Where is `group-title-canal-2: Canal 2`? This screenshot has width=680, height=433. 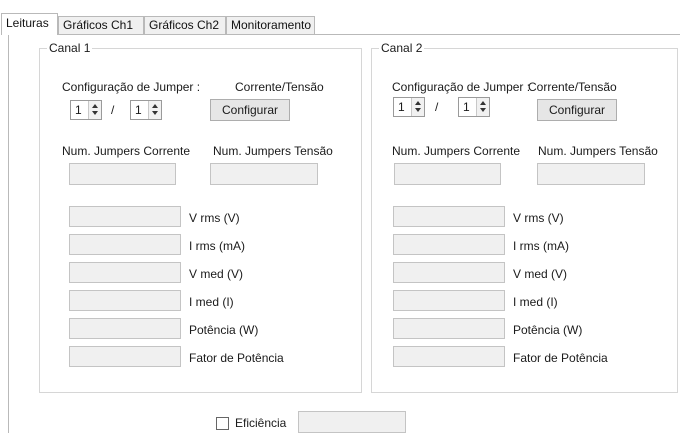 group-title-canal-2: Canal 2 is located at coordinates (402, 48).